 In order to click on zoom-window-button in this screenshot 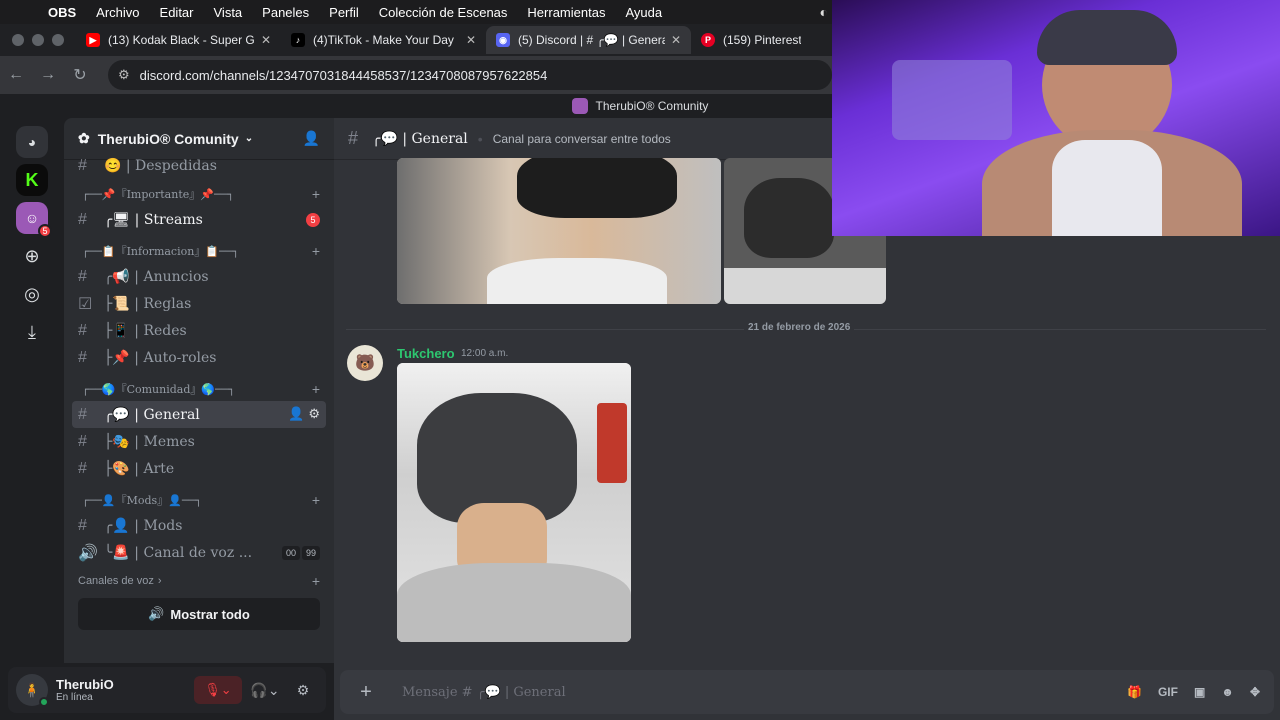, I will do `click(58, 40)`.